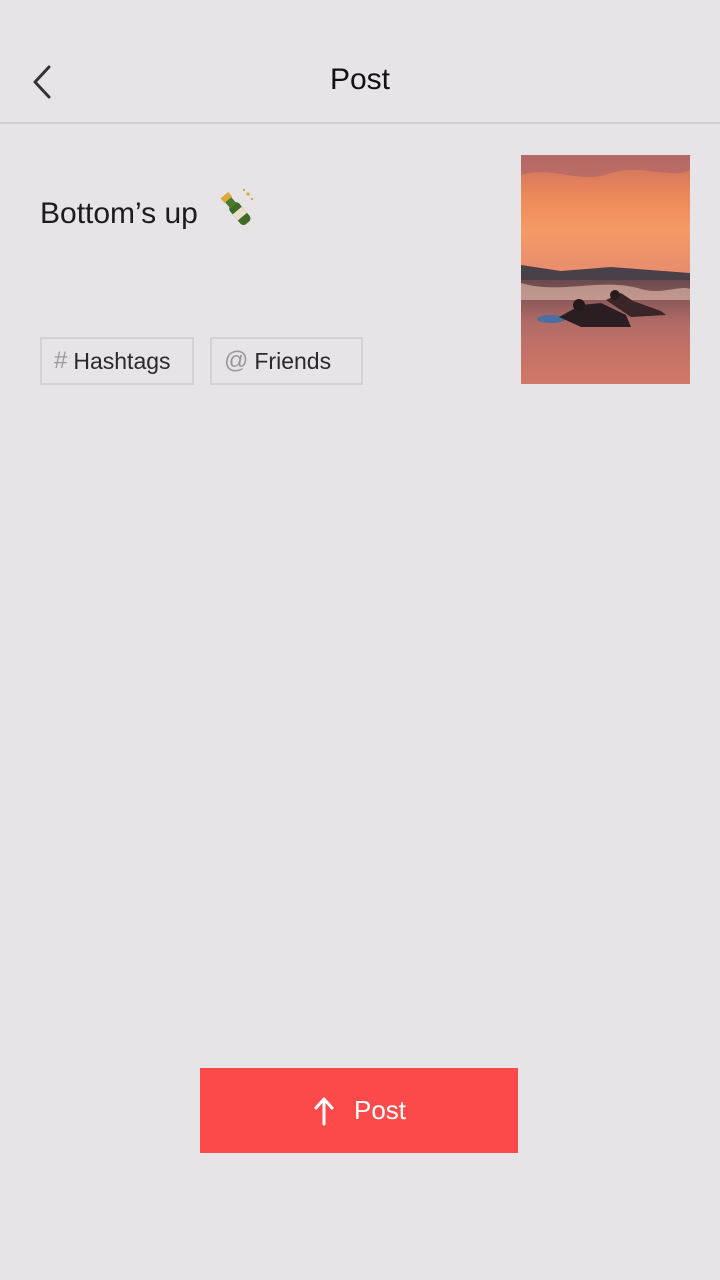  Describe the element at coordinates (380, 1110) in the screenshot. I see `post-button-label: Post` at that location.